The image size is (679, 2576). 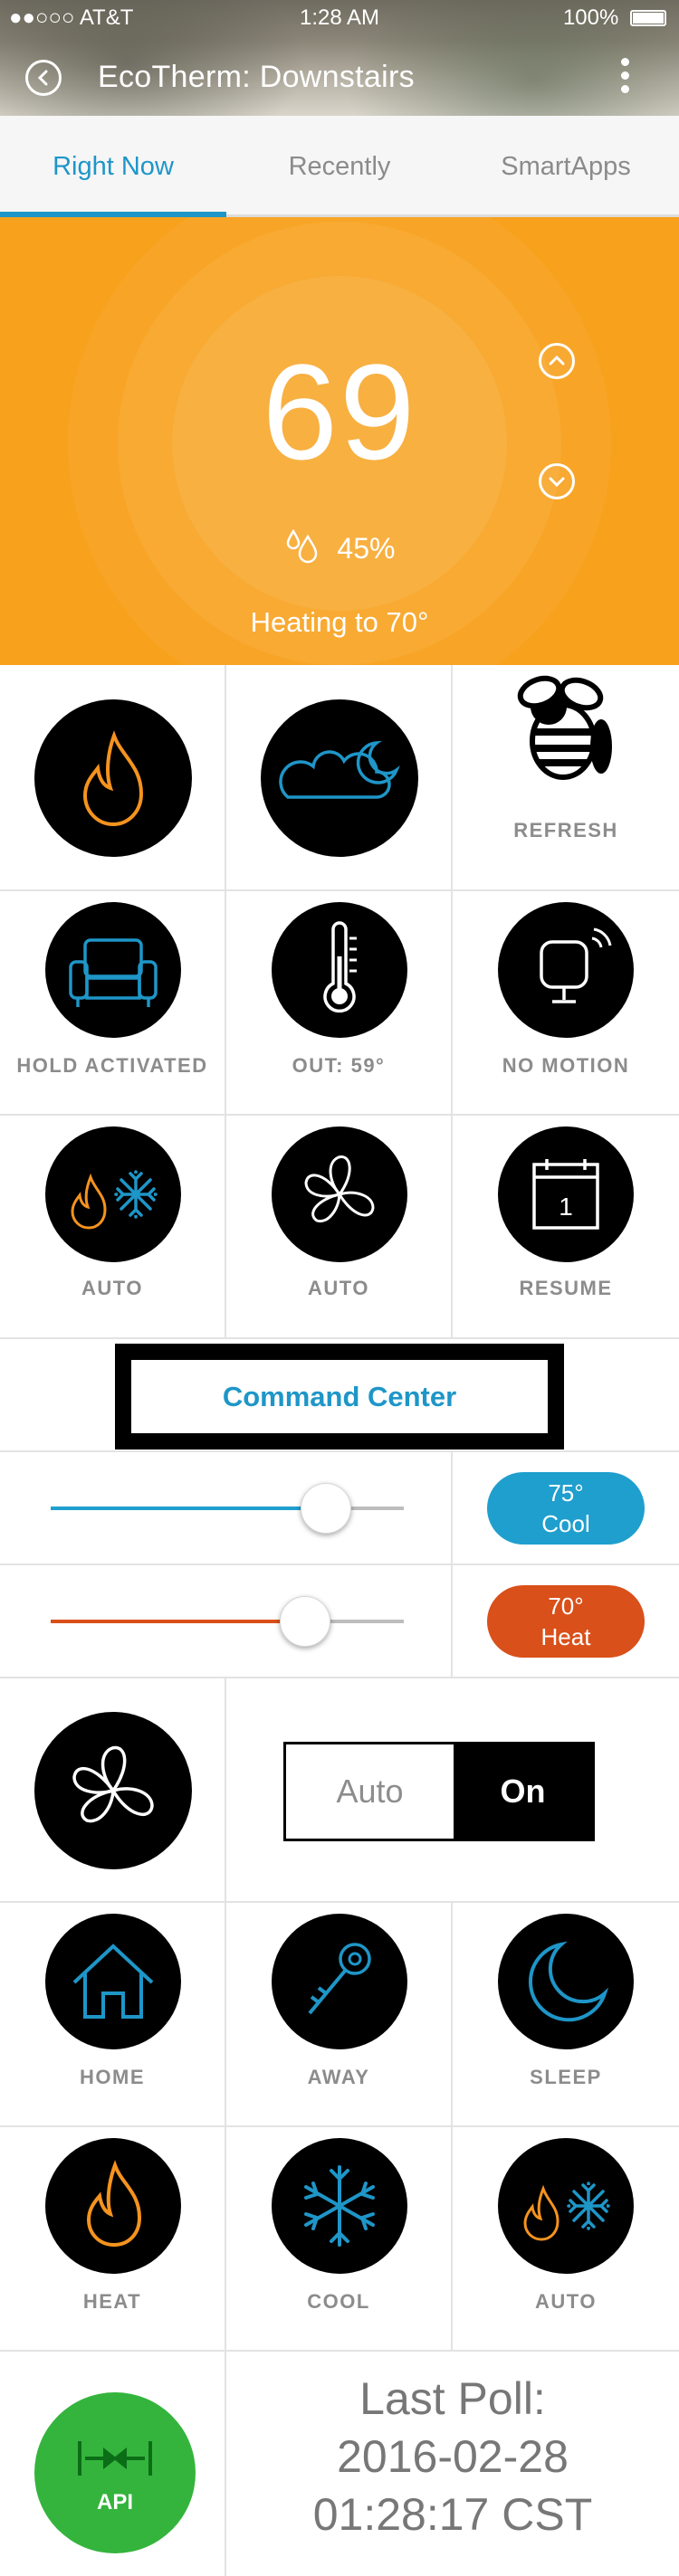 I want to click on battery-percent: 100%, so click(x=590, y=17).